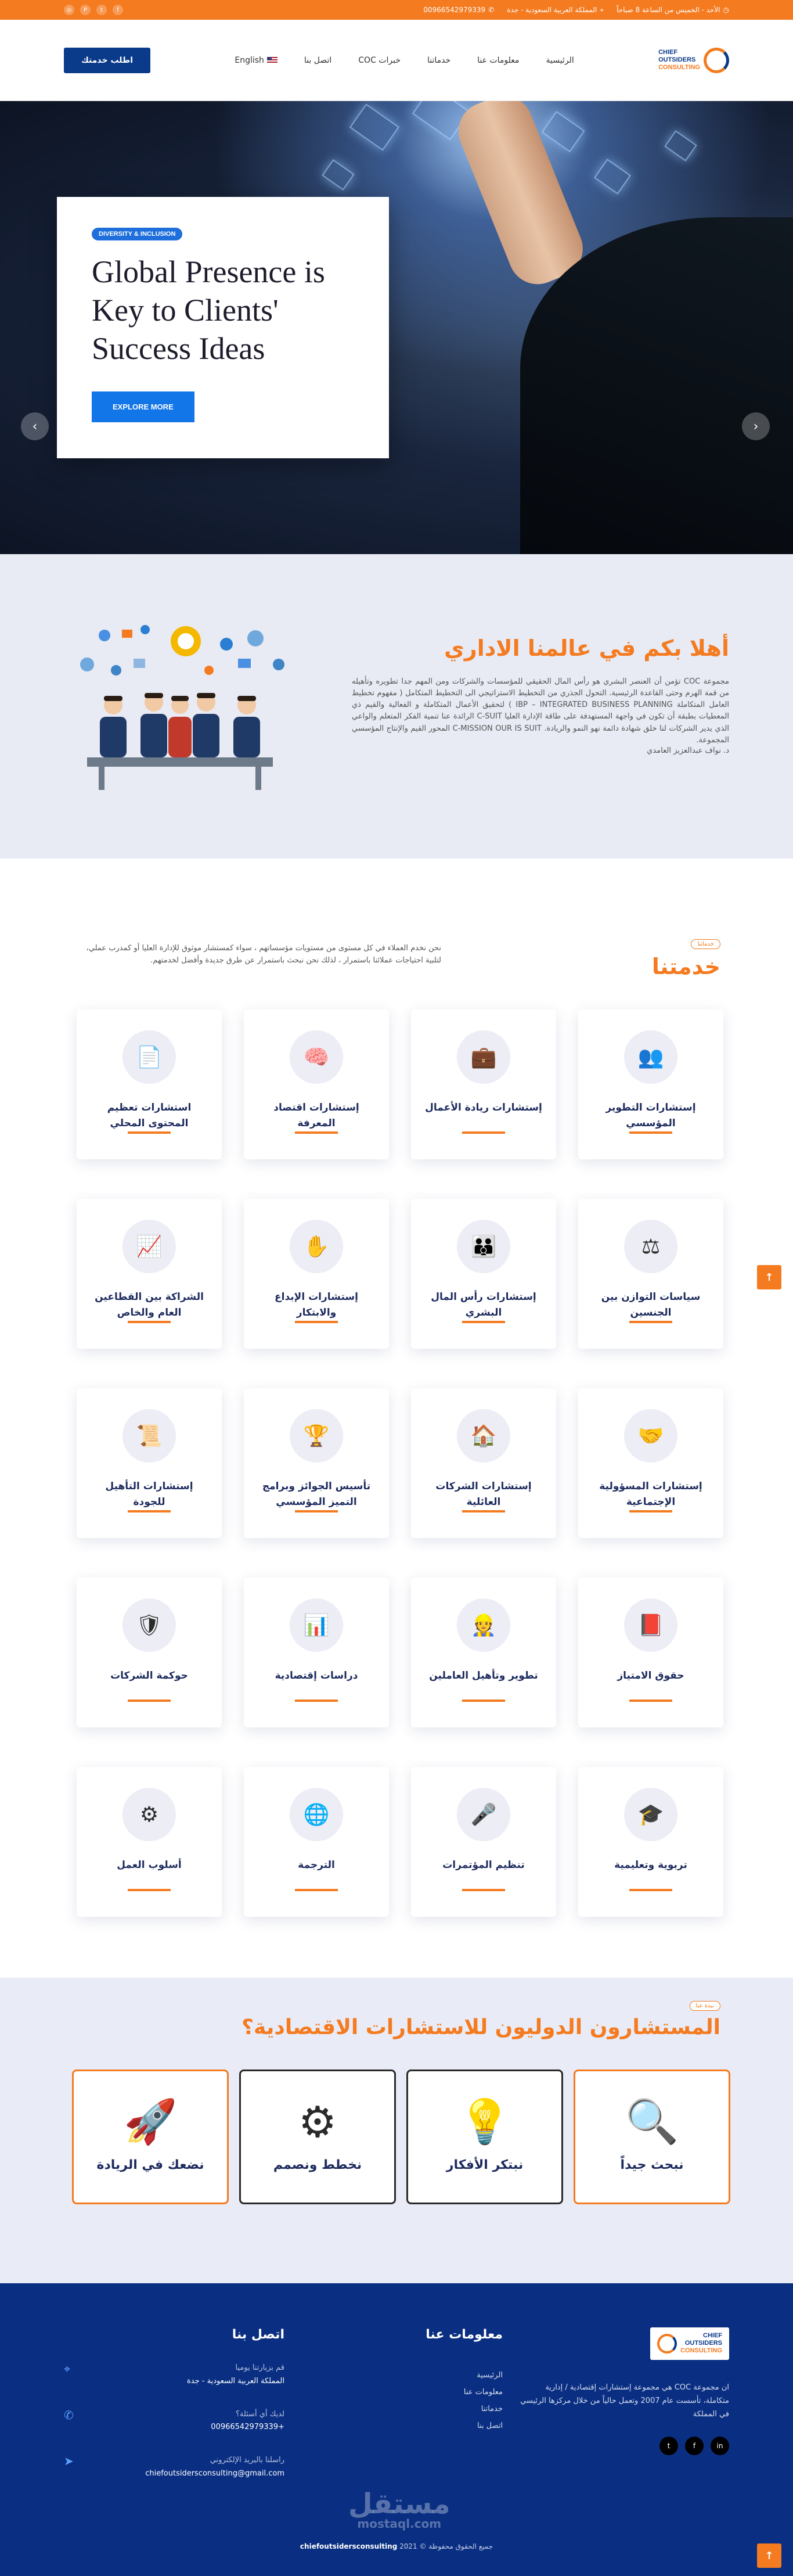 This screenshot has width=793, height=2576. Describe the element at coordinates (316, 1246) in the screenshot. I see `hand-idea-icon: ✋` at that location.